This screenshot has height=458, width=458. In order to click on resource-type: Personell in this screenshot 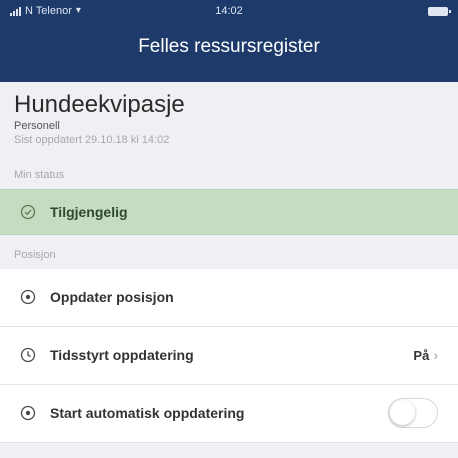, I will do `click(37, 126)`.